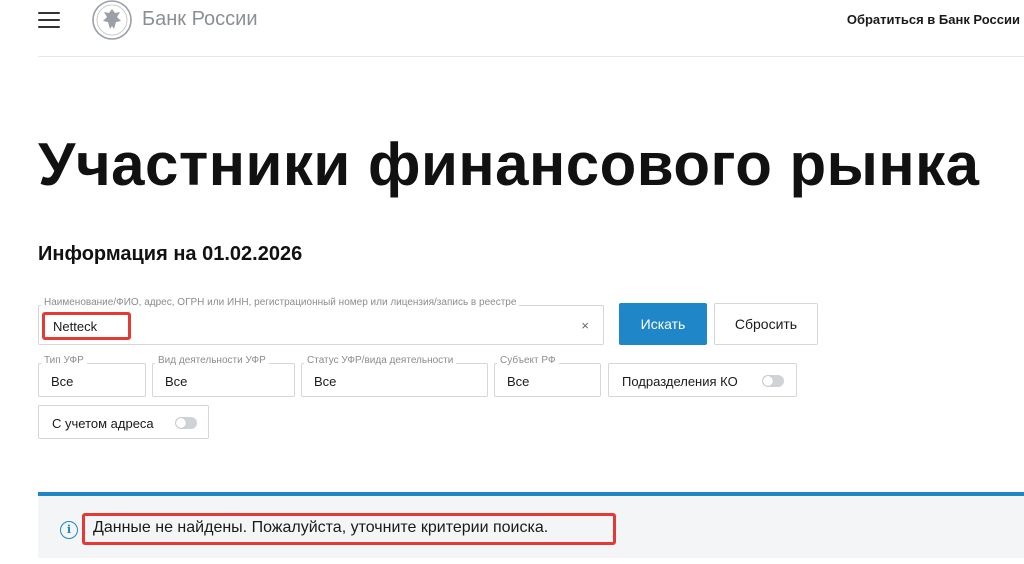  I want to click on filter-activity-value: Все, so click(176, 381).